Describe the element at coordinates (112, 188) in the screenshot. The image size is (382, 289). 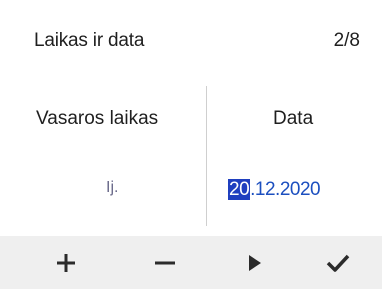
I see `summer-time-value: Ij.` at that location.